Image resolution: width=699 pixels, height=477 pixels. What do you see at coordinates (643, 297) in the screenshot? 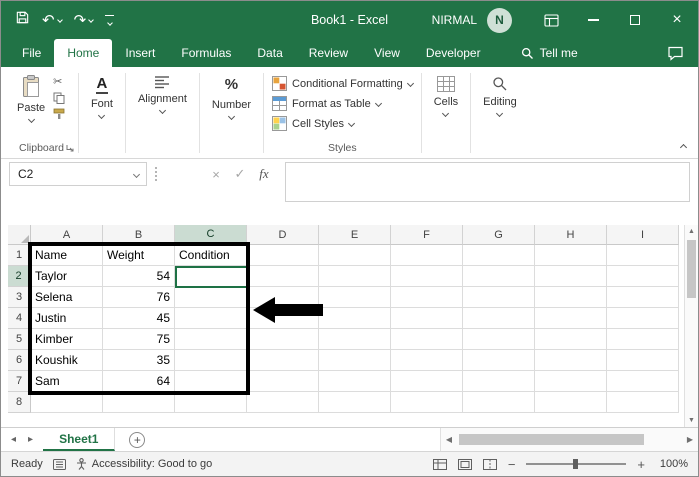
I see `cell-I3` at bounding box center [643, 297].